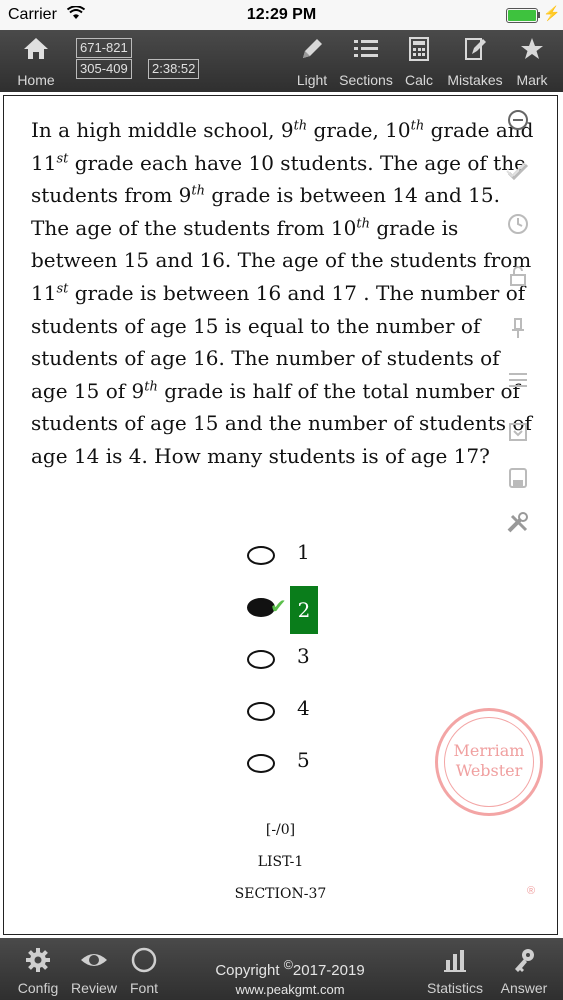  I want to click on option-2: ✔ 2, so click(297, 610).